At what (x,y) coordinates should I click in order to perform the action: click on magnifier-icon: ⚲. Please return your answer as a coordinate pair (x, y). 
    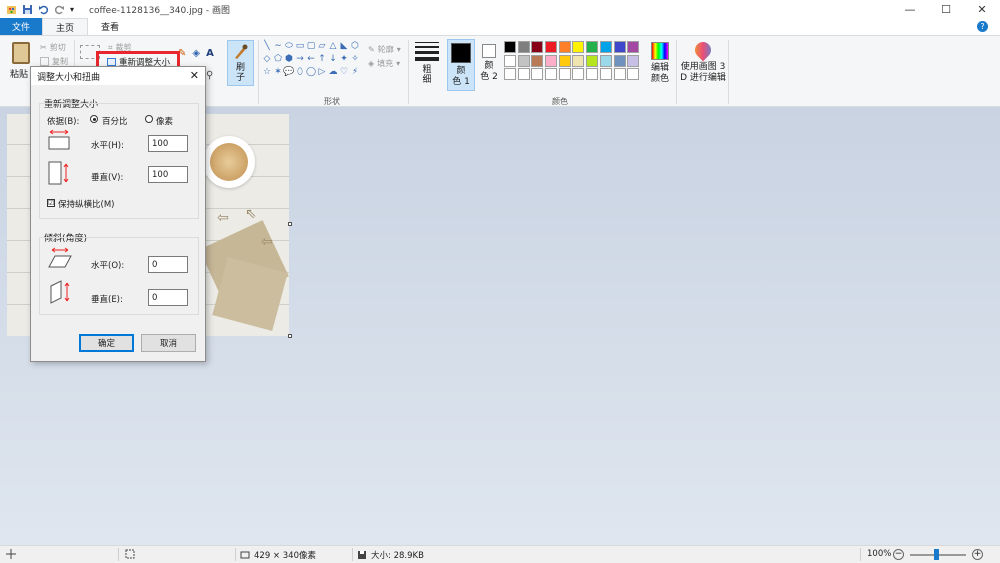
    Looking at the image, I should click on (209, 75).